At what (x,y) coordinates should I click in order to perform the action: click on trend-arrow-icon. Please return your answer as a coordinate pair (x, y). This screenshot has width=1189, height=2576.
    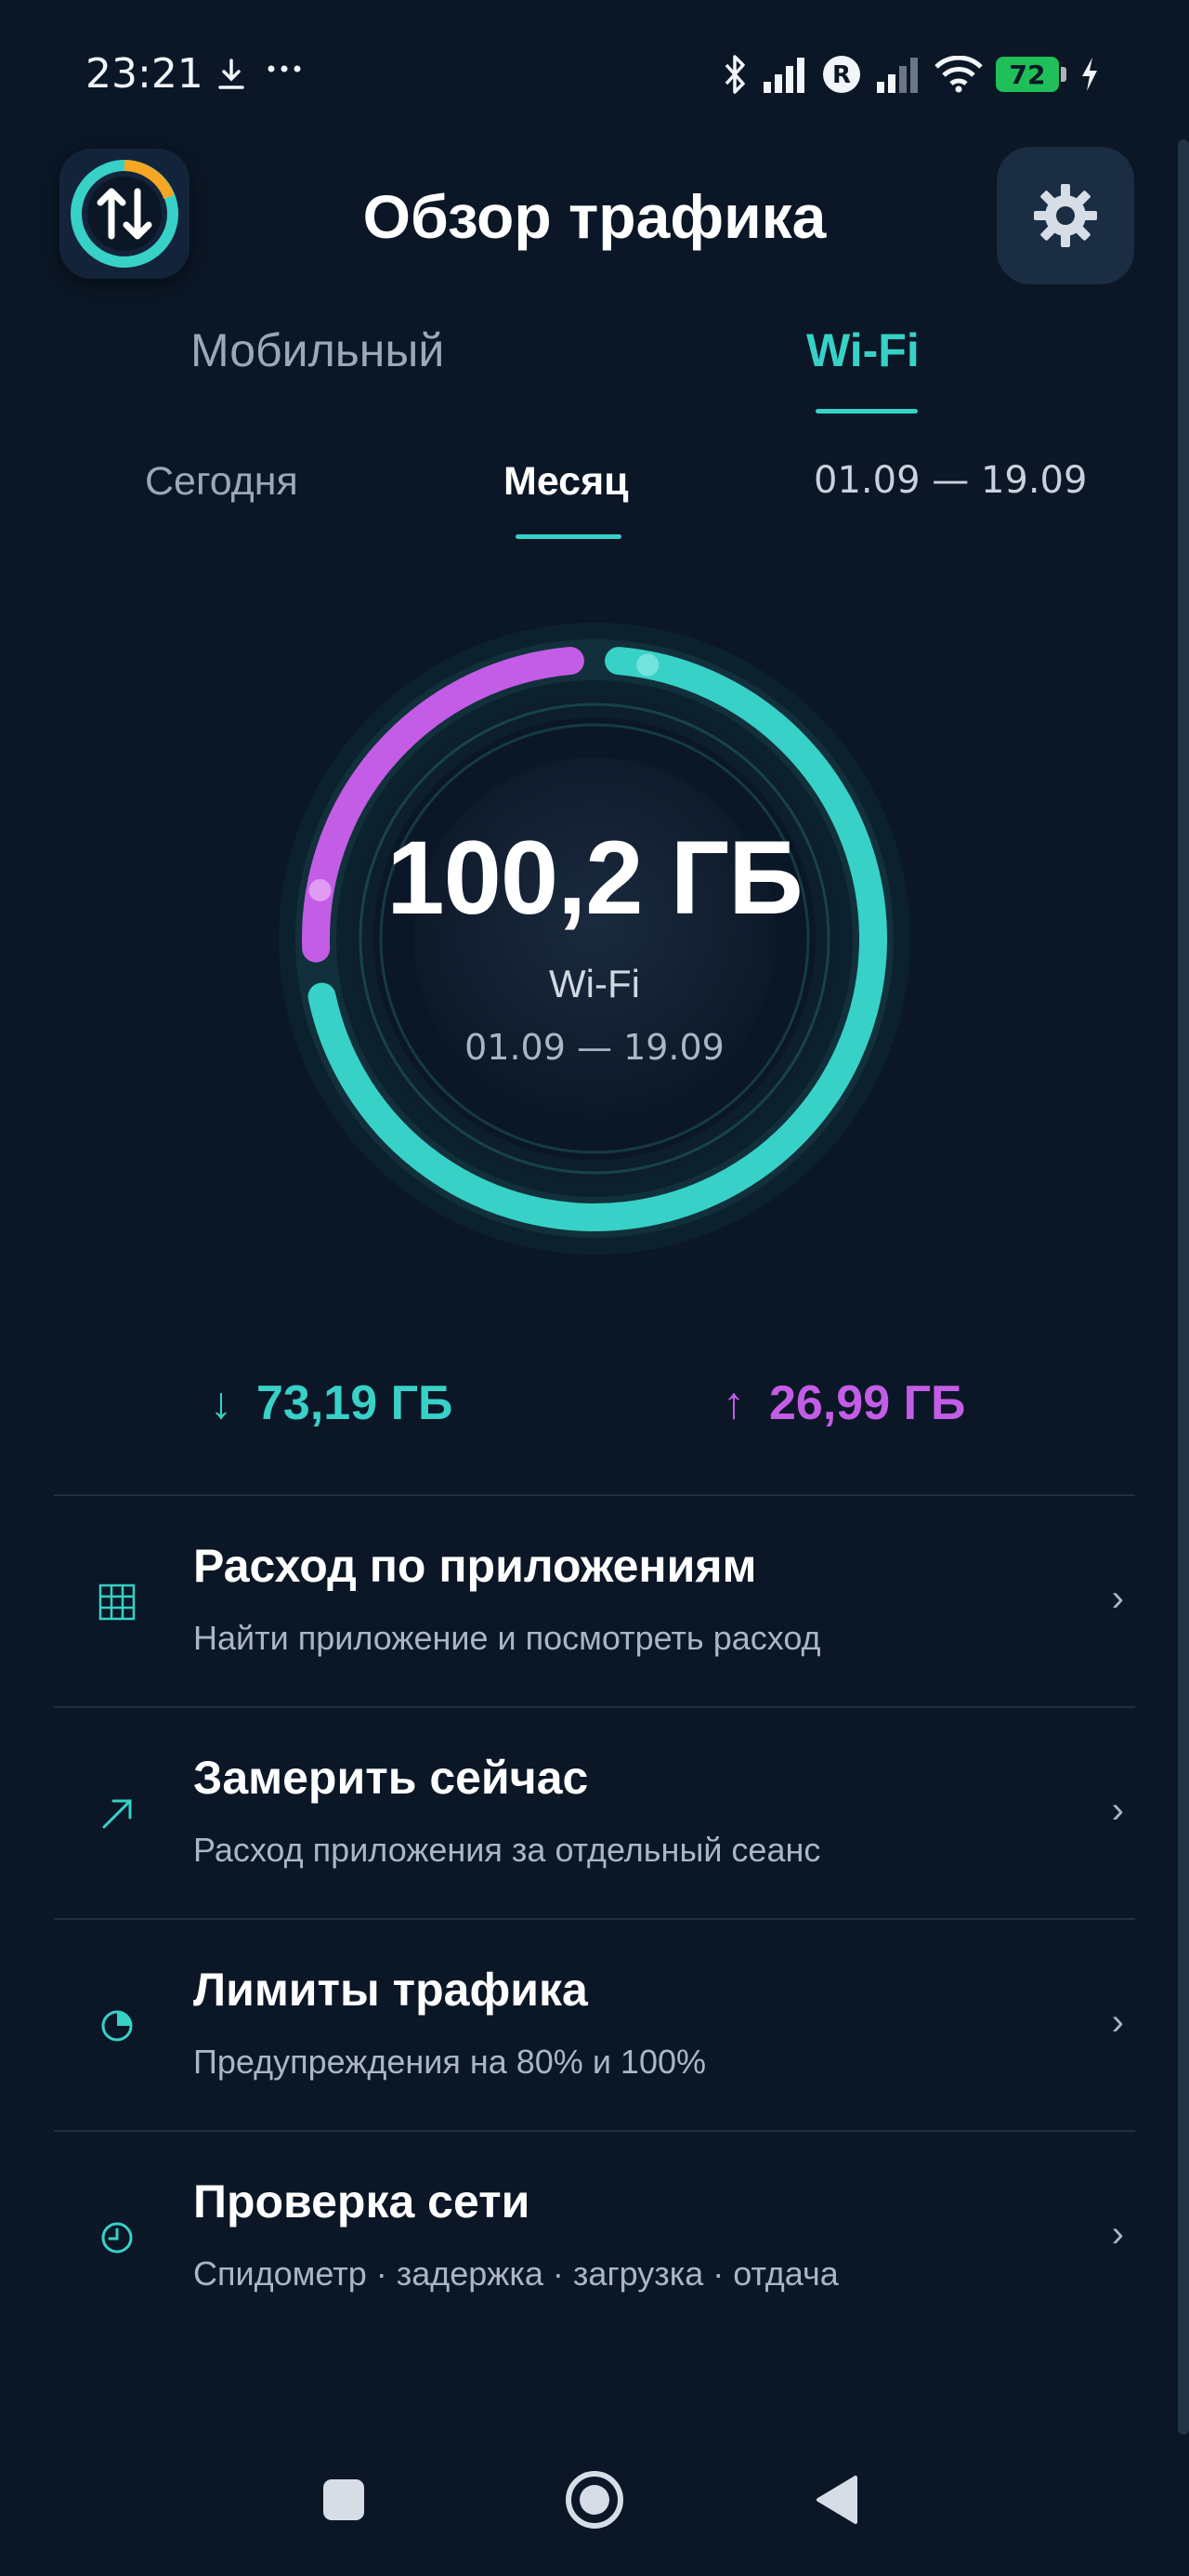
    Looking at the image, I should click on (117, 1814).